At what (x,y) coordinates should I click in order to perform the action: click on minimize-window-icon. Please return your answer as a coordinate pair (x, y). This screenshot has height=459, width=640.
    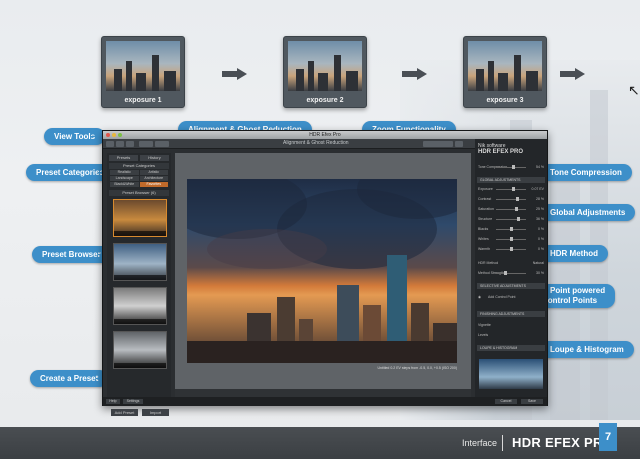
    Looking at the image, I should click on (114, 135).